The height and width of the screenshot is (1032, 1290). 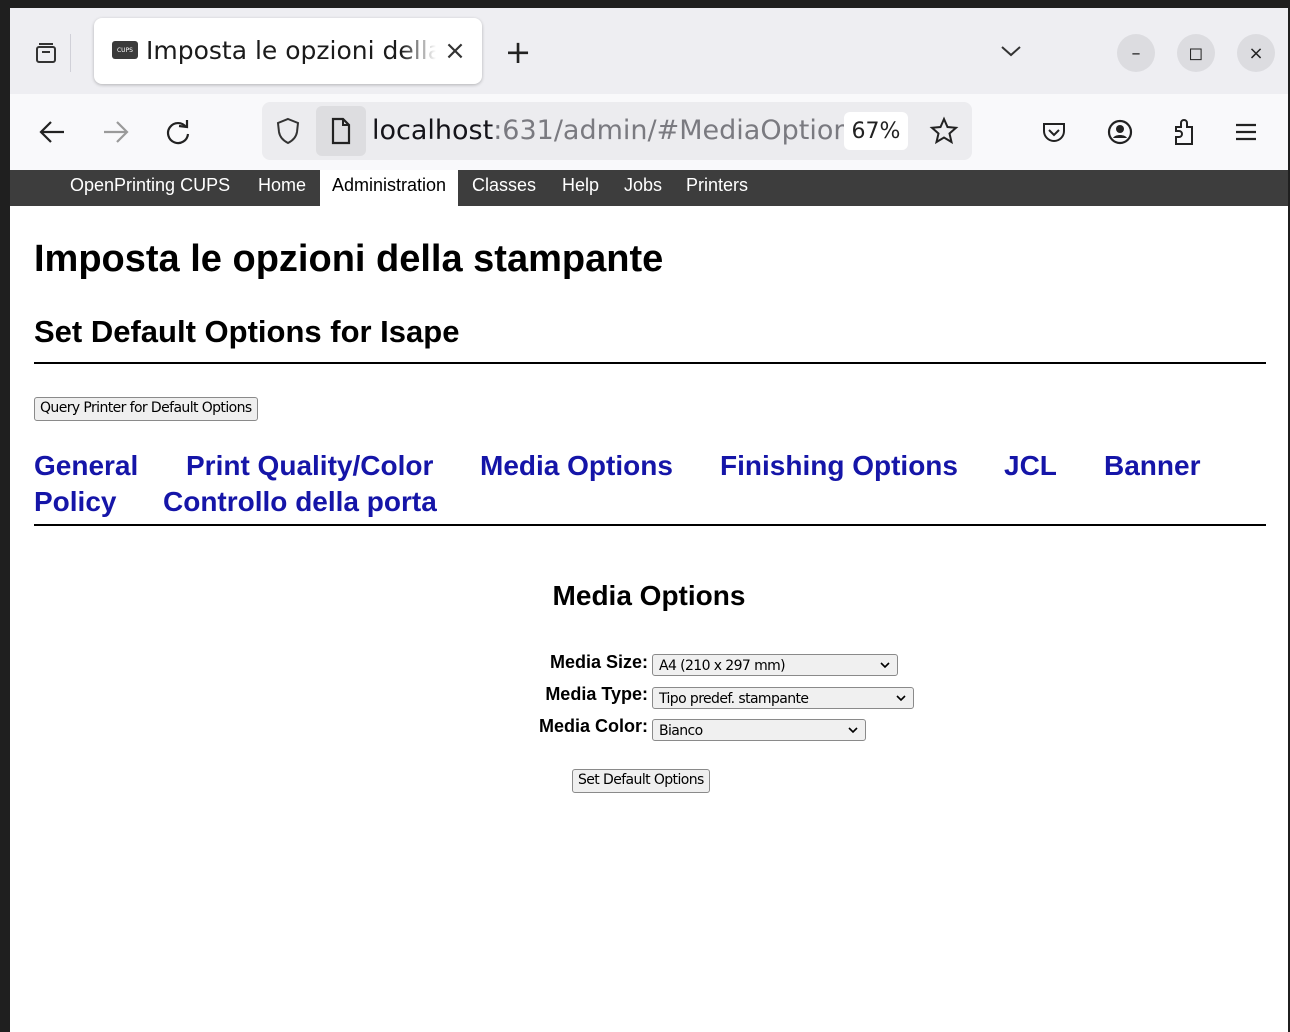 I want to click on tab-policy: Policy, so click(x=75, y=502).